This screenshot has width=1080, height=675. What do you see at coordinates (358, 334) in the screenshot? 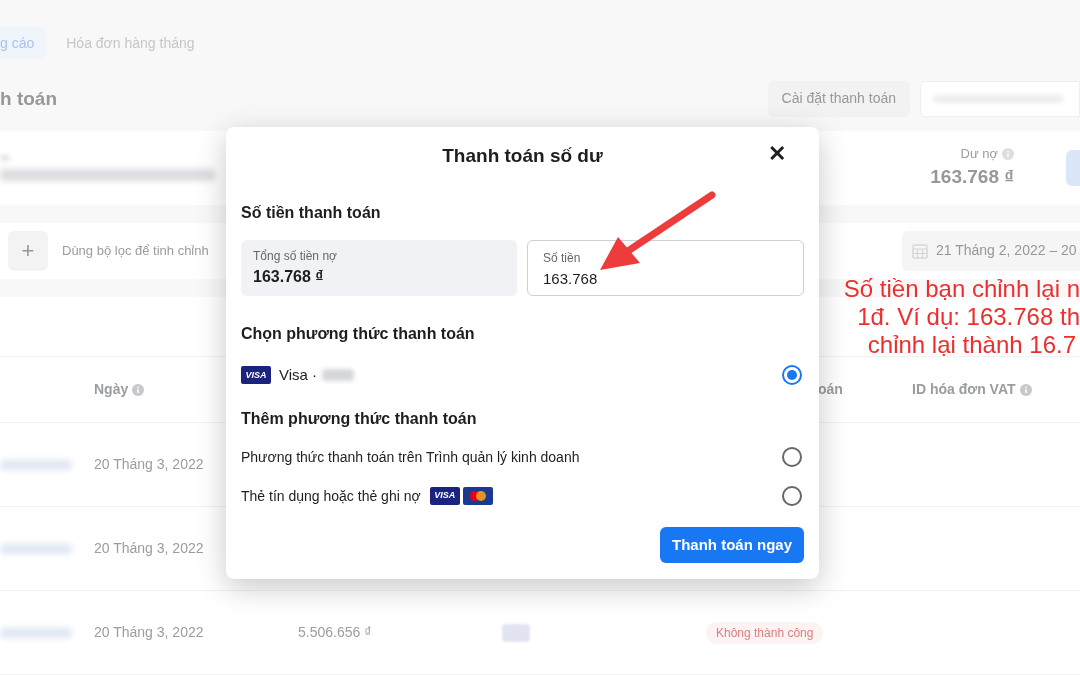
I see `section-heading: Chọn phương thức thanh toán` at bounding box center [358, 334].